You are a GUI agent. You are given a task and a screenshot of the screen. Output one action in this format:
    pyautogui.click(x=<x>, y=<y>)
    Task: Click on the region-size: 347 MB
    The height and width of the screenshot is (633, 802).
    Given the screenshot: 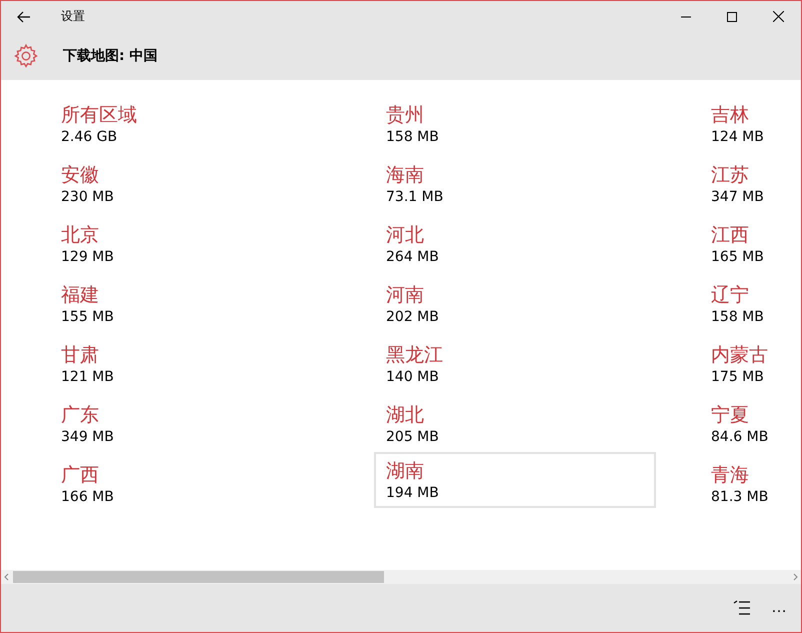 What is the action you would take?
    pyautogui.click(x=737, y=197)
    